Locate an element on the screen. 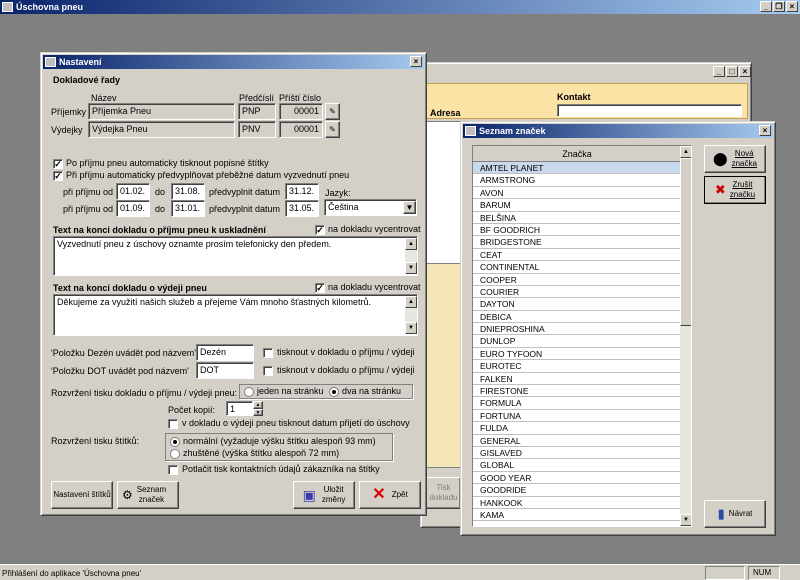 The width and height of the screenshot is (800, 580). brand-list-item: CEAT is located at coordinates (577, 255).